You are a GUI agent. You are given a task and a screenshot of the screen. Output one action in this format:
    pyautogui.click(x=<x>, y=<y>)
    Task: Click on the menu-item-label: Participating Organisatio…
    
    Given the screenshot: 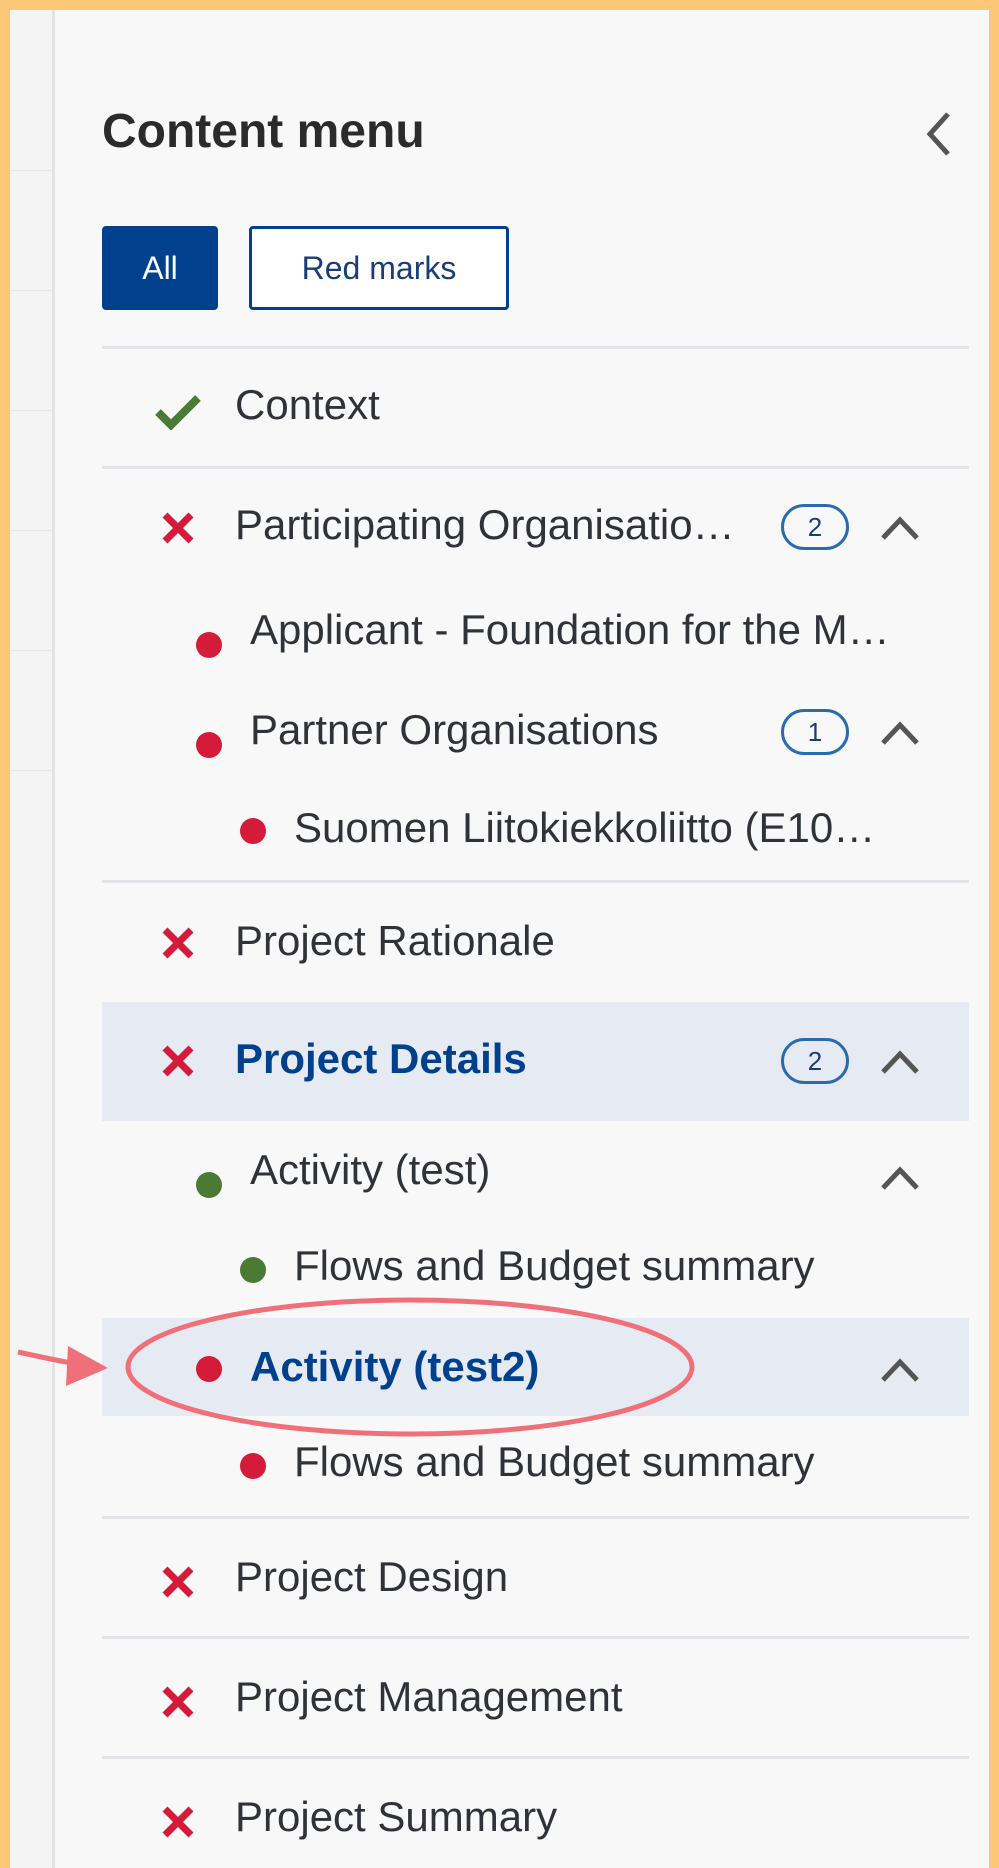 What is the action you would take?
    pyautogui.click(x=485, y=524)
    